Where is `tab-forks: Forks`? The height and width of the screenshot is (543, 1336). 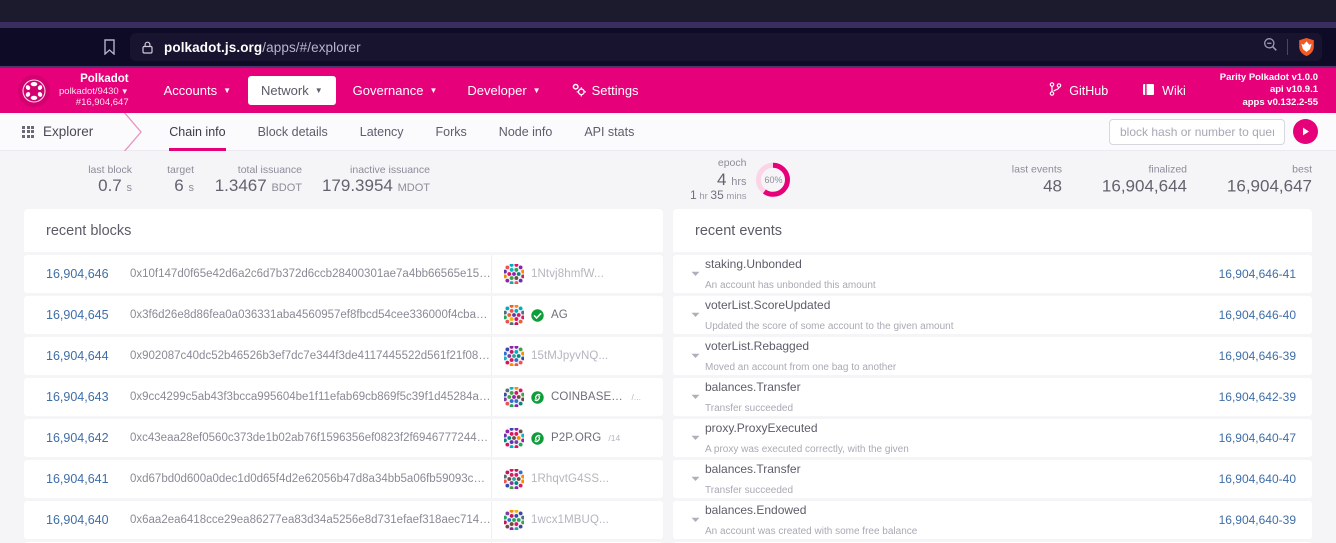 tab-forks: Forks is located at coordinates (451, 132).